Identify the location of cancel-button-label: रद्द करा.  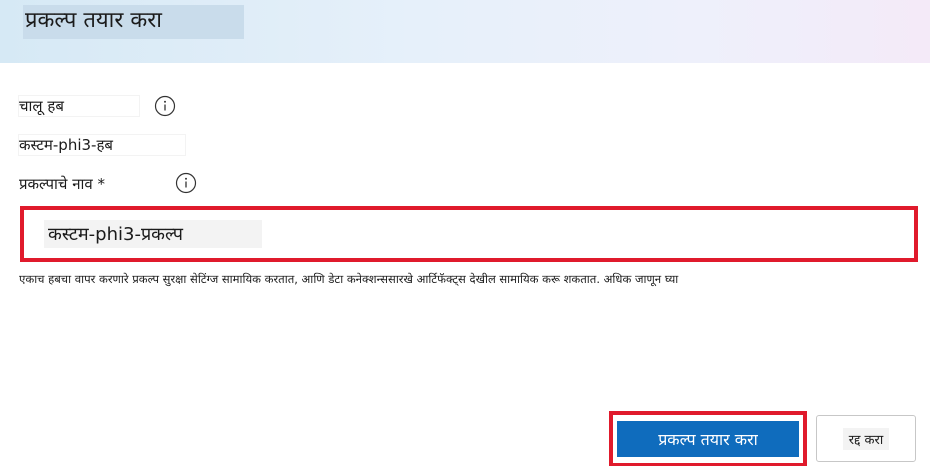
(866, 438).